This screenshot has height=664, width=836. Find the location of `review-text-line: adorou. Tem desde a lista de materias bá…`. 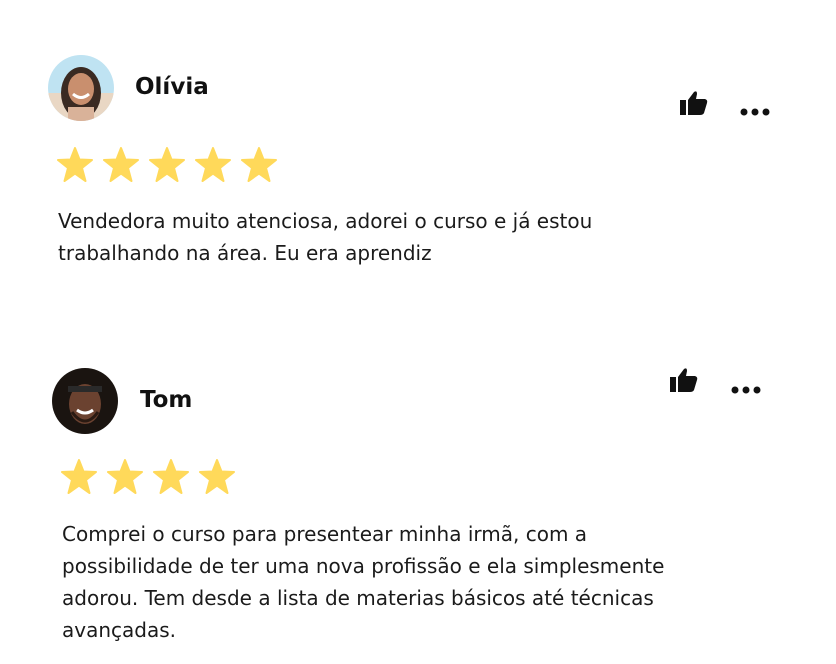

review-text-line: adorou. Tem desde a lista de materias bá… is located at coordinates (358, 598).